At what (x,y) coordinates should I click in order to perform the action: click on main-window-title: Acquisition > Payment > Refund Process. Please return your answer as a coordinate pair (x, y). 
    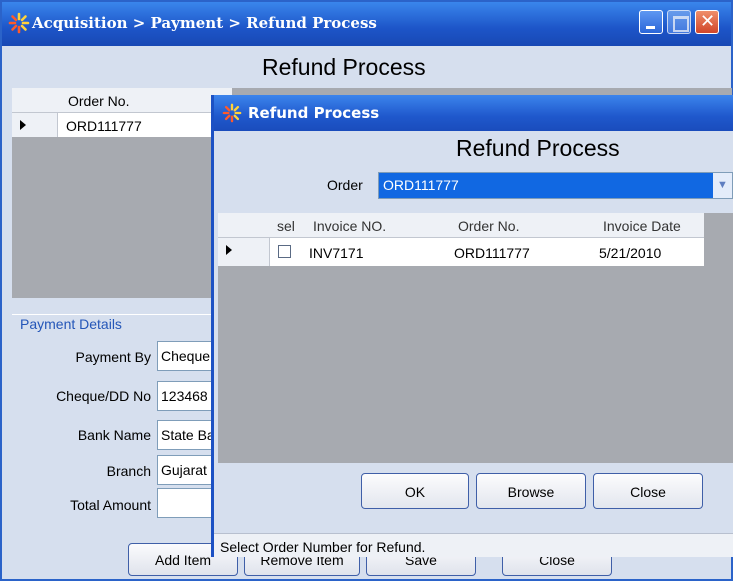
    Looking at the image, I should click on (204, 23).